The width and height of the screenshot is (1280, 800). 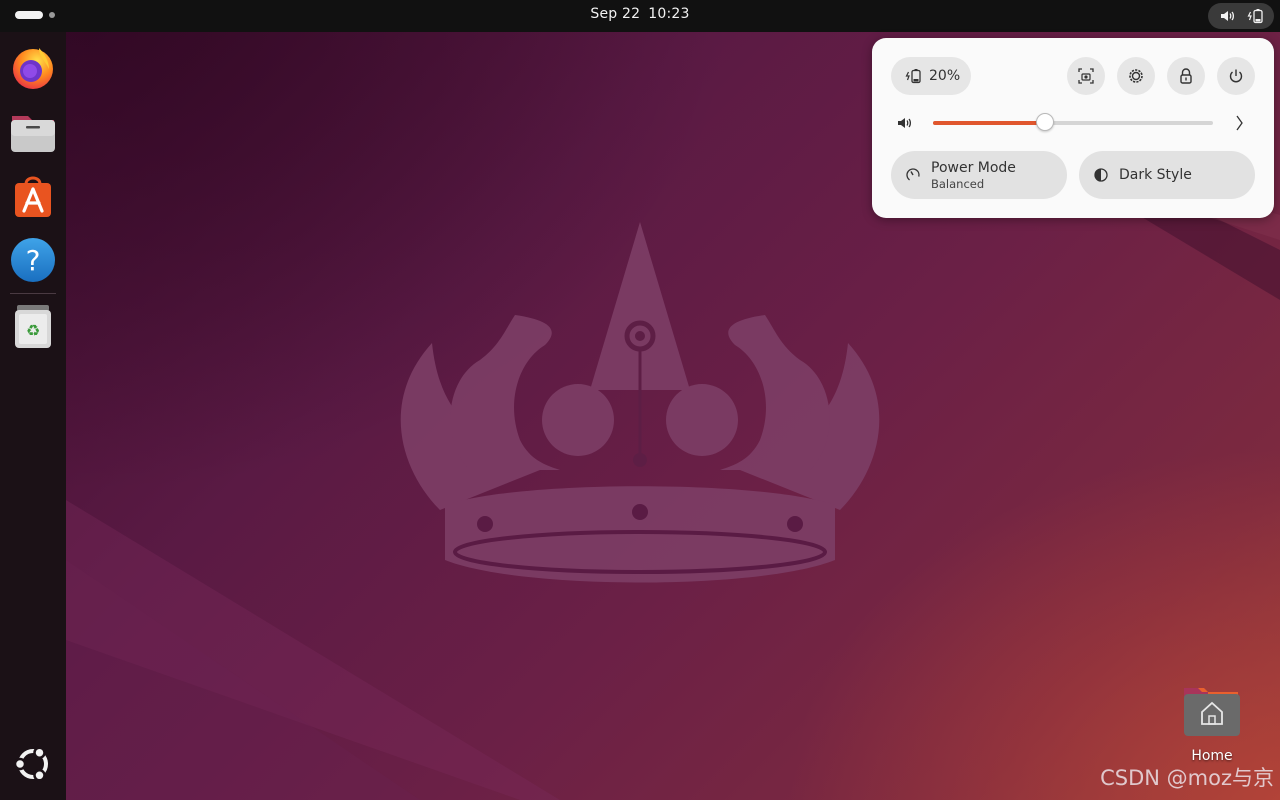 I want to click on volume-slider-fill, so click(x=989, y=123).